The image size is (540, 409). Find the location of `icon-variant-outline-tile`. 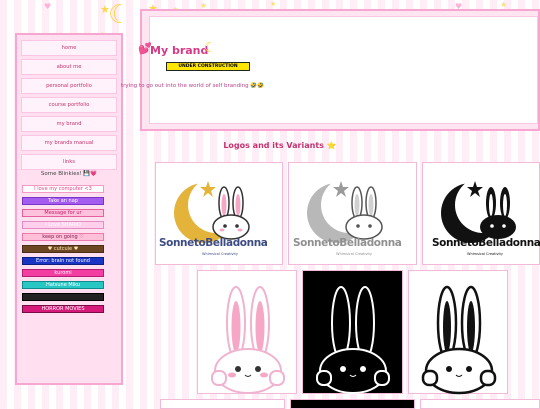

icon-variant-outline-tile is located at coordinates (458, 332).